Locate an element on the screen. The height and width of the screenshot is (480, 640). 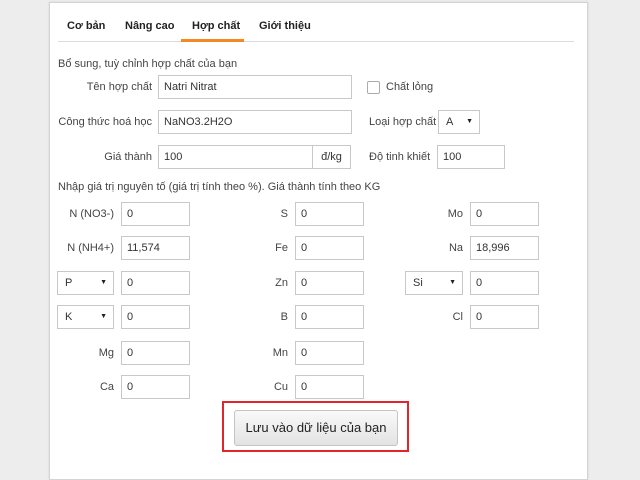
element-label-na: Na is located at coordinates (455, 248).